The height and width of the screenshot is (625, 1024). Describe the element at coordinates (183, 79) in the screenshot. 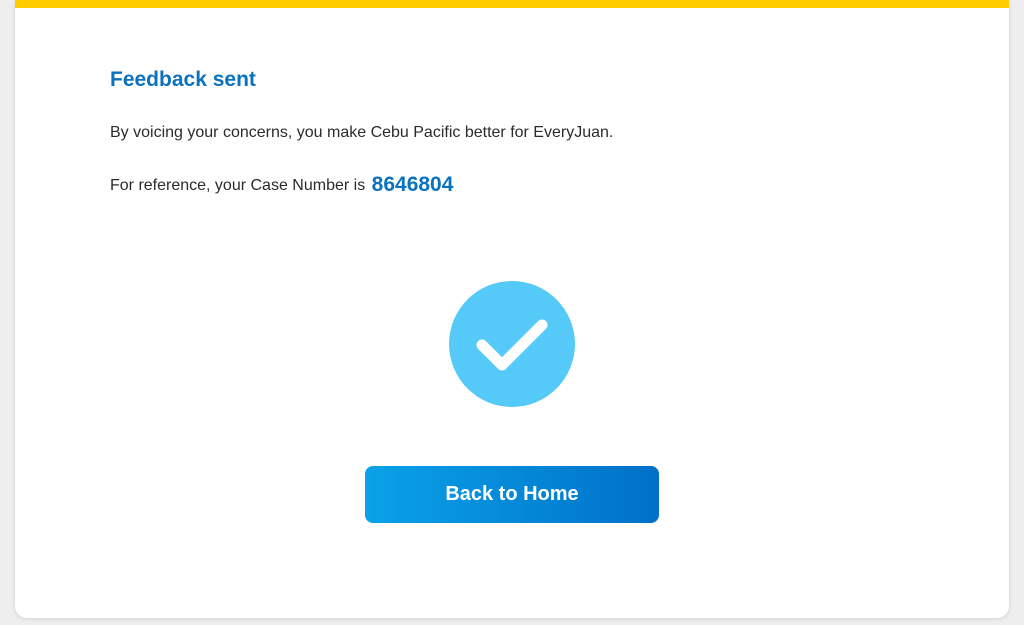

I see `page-title: Feedback sent` at that location.